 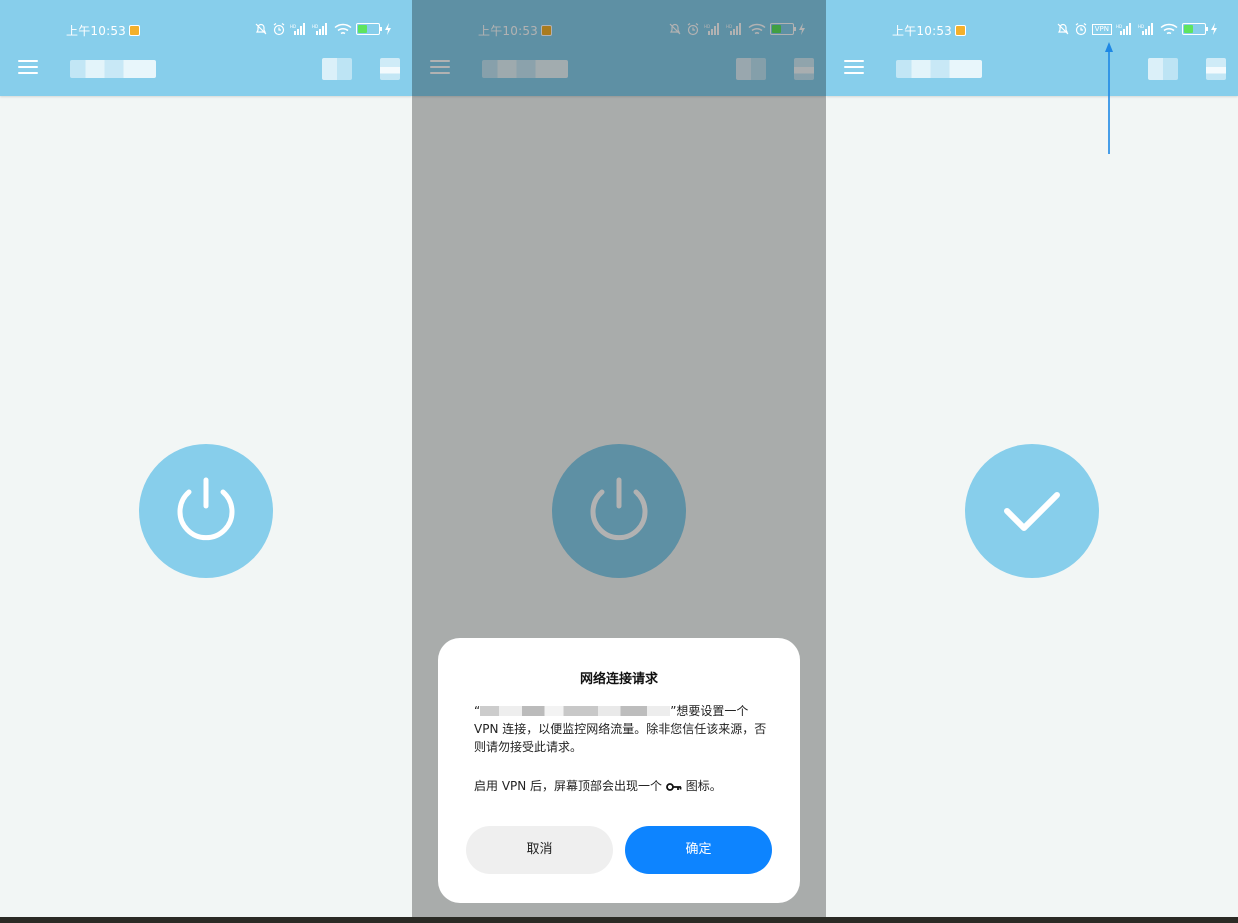 I want to click on ok-button: 确定, so click(x=698, y=850).